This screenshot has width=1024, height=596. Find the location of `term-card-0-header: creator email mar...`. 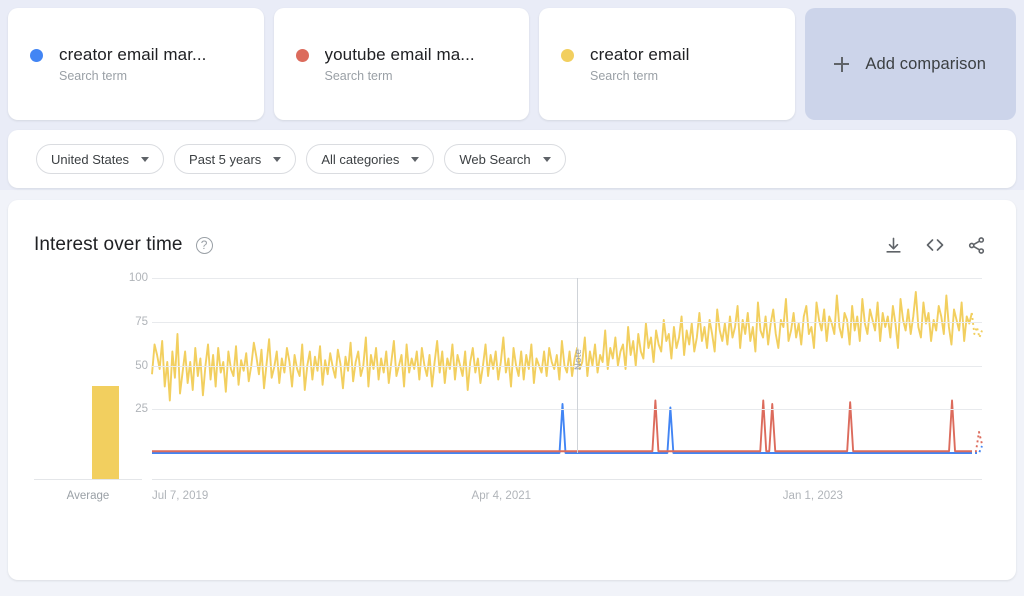

term-card-0-header: creator email mar... is located at coordinates (136, 55).